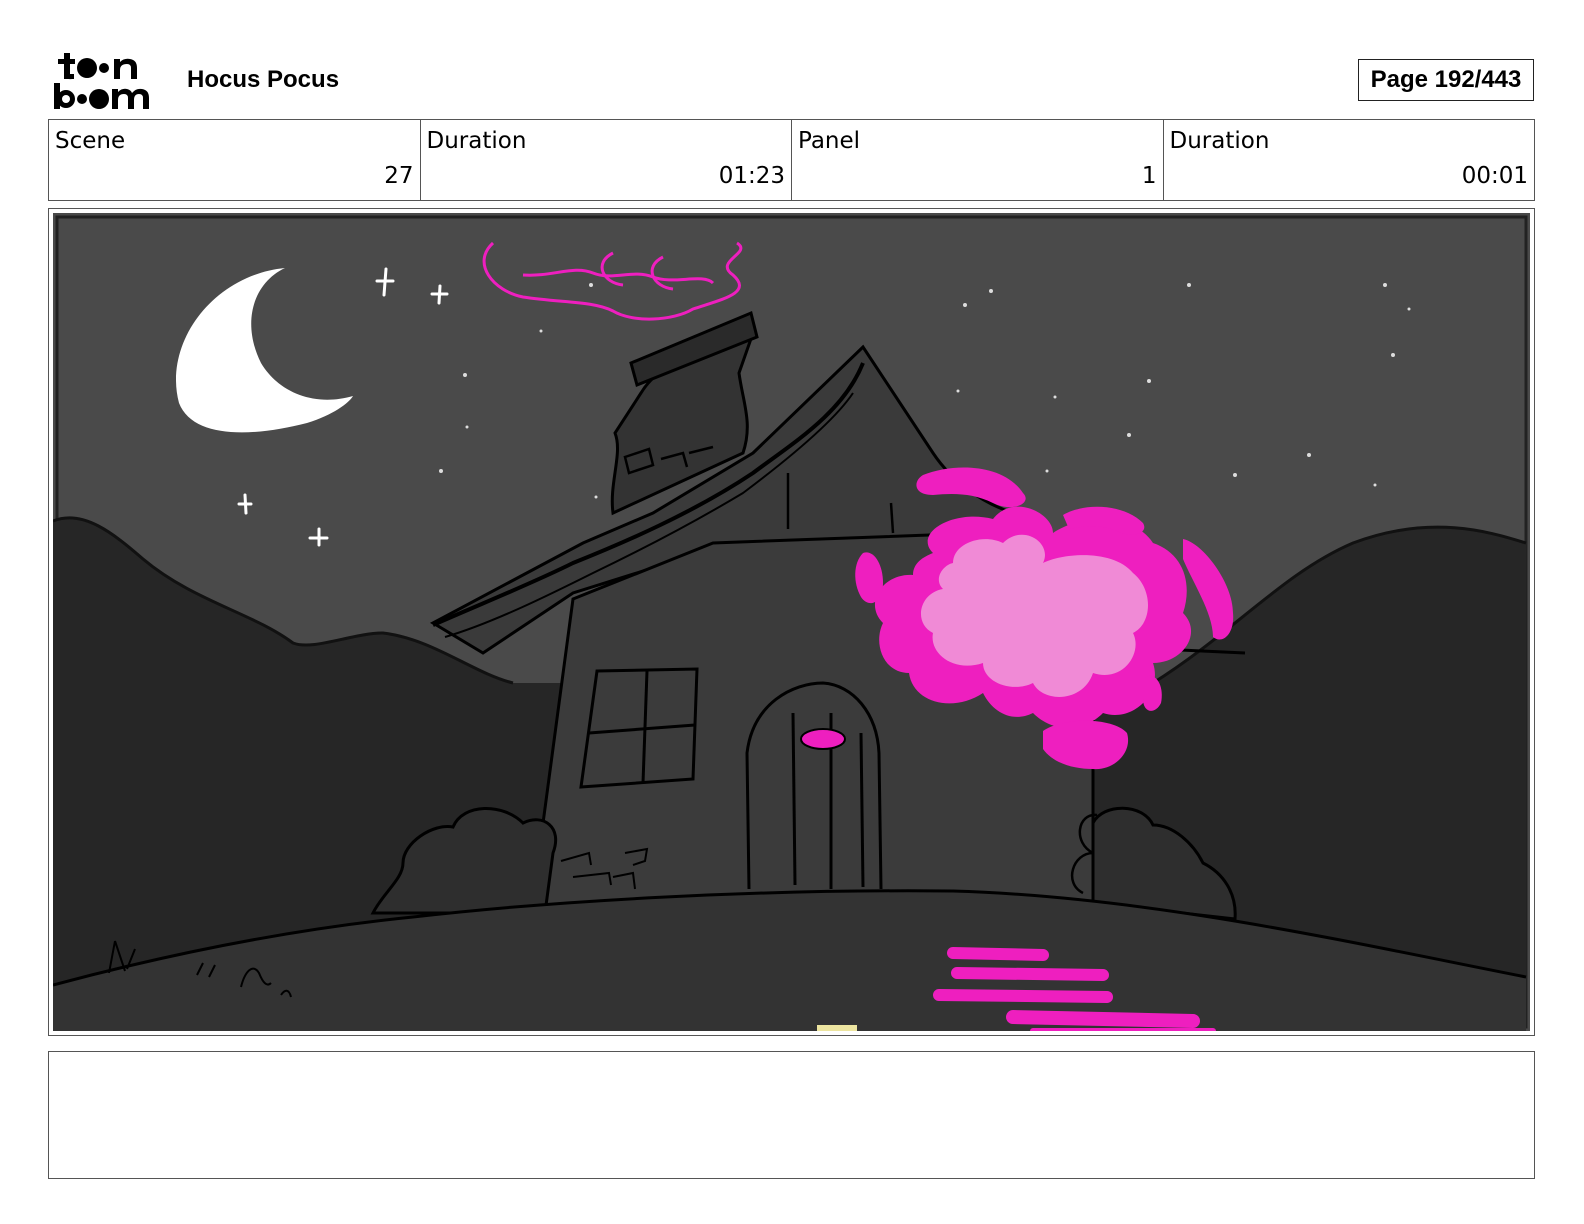  What do you see at coordinates (1446, 80) in the screenshot?
I see `page-indicator: Page 192/443` at bounding box center [1446, 80].